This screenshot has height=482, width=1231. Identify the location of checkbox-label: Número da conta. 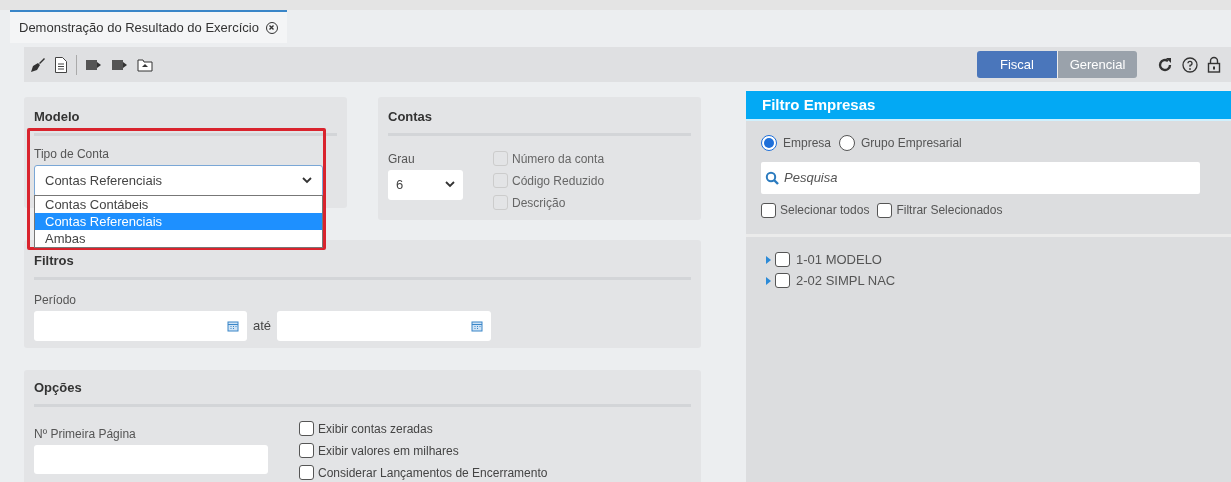
(558, 159).